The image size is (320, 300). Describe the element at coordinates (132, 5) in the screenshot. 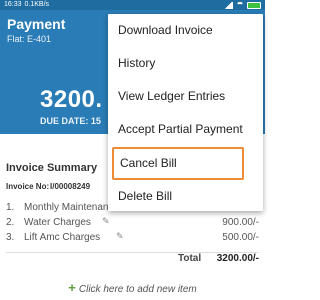

I see `status-bar: 16:33 0.1KB/s` at that location.